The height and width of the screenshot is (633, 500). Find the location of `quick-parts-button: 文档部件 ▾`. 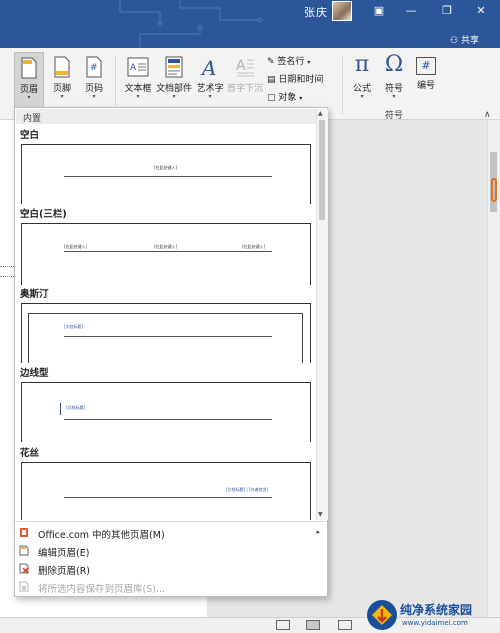

quick-parts-button: 文档部件 ▾ is located at coordinates (174, 80).